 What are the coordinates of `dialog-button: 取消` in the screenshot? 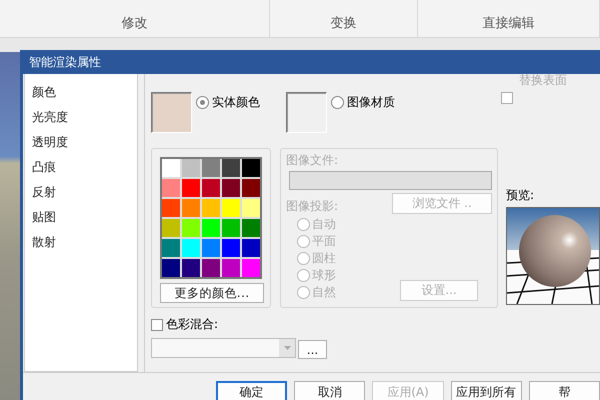 It's located at (330, 390).